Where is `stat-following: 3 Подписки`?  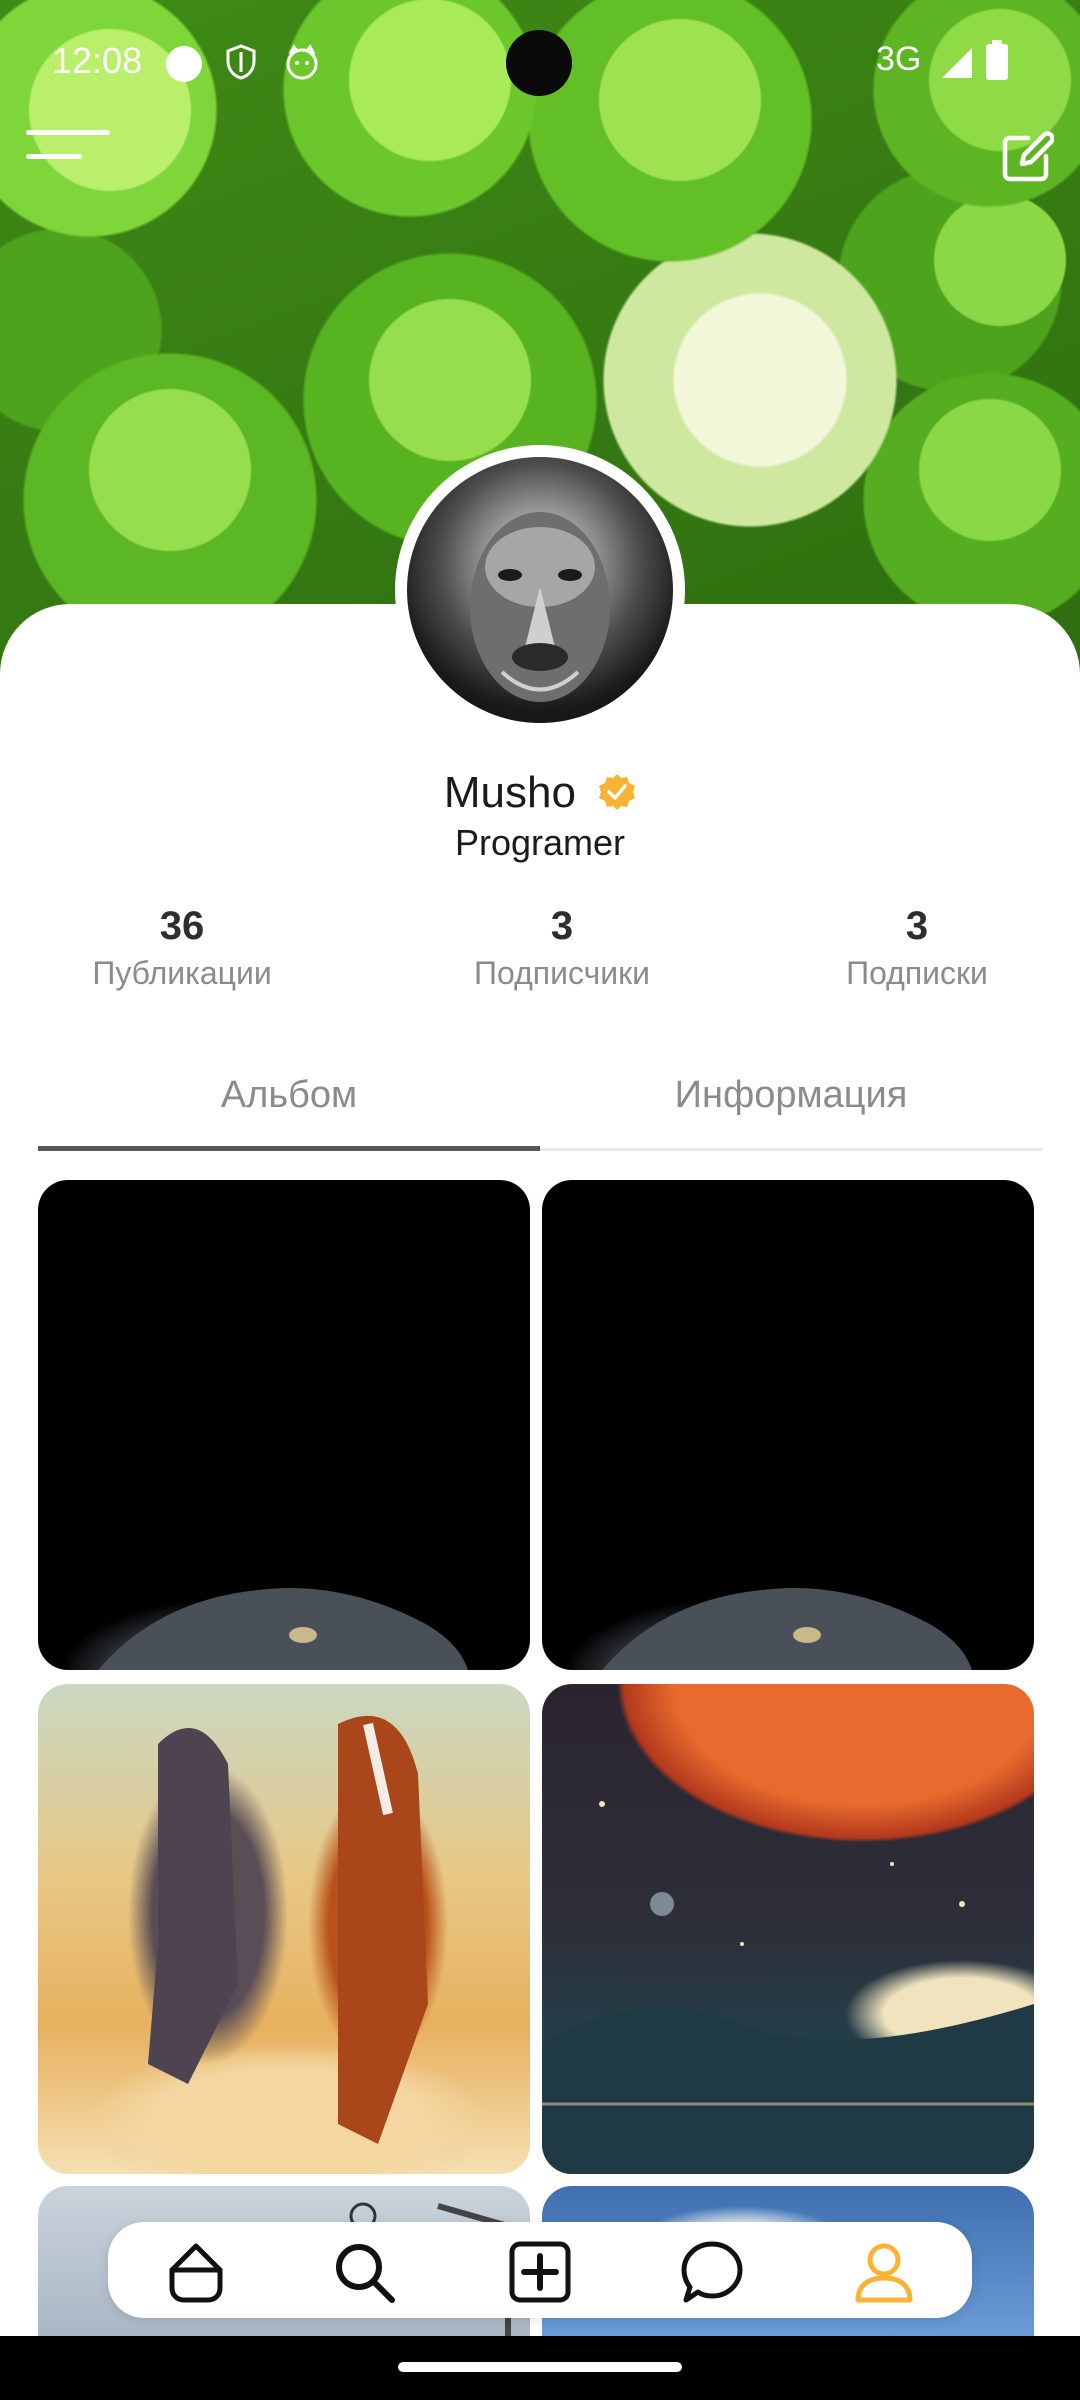 stat-following: 3 Подписки is located at coordinates (917, 948).